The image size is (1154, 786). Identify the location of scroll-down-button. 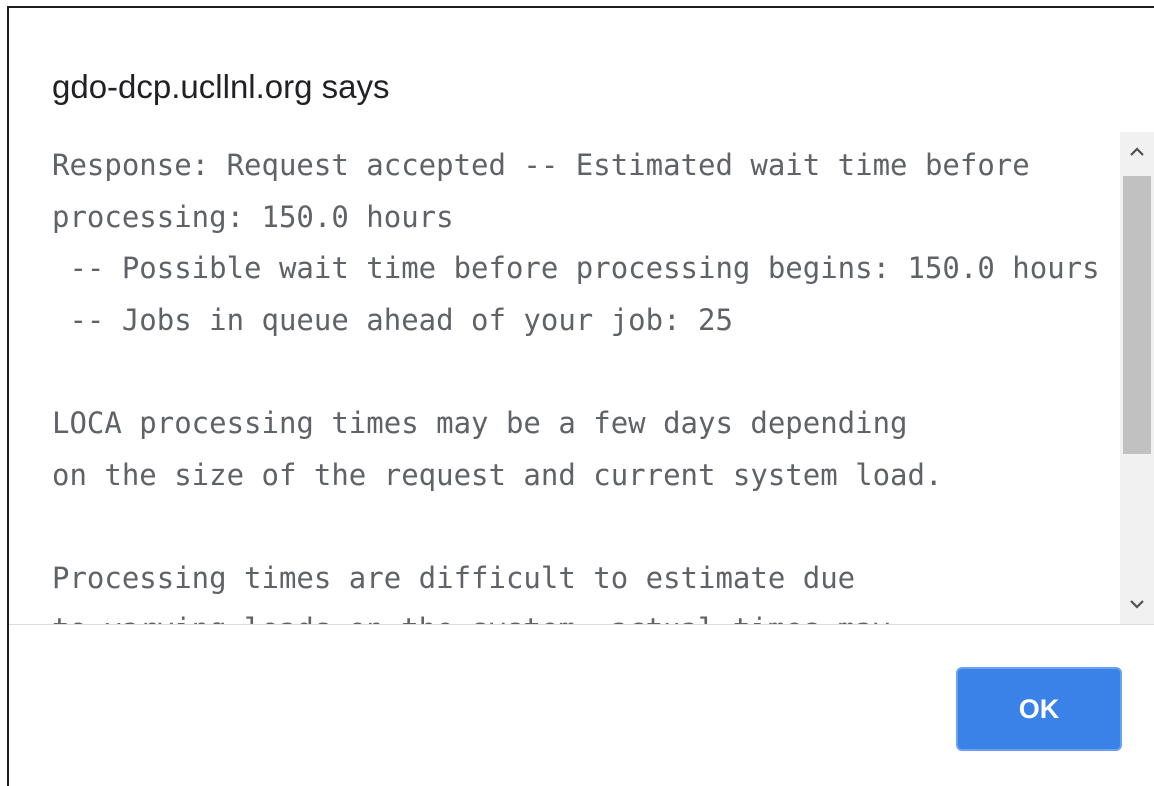
(1137, 604).